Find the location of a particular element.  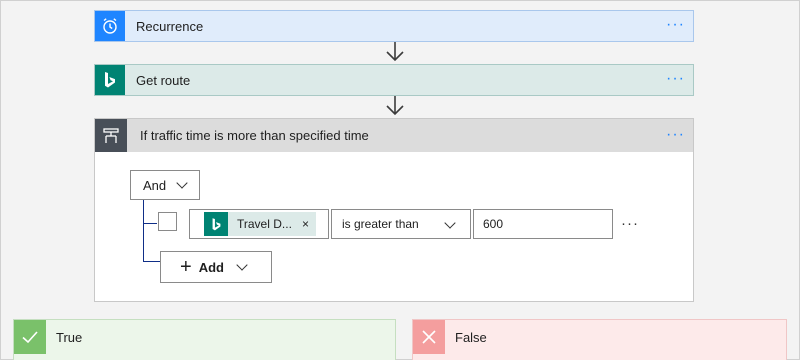

group-operator-label: And is located at coordinates (155, 185).